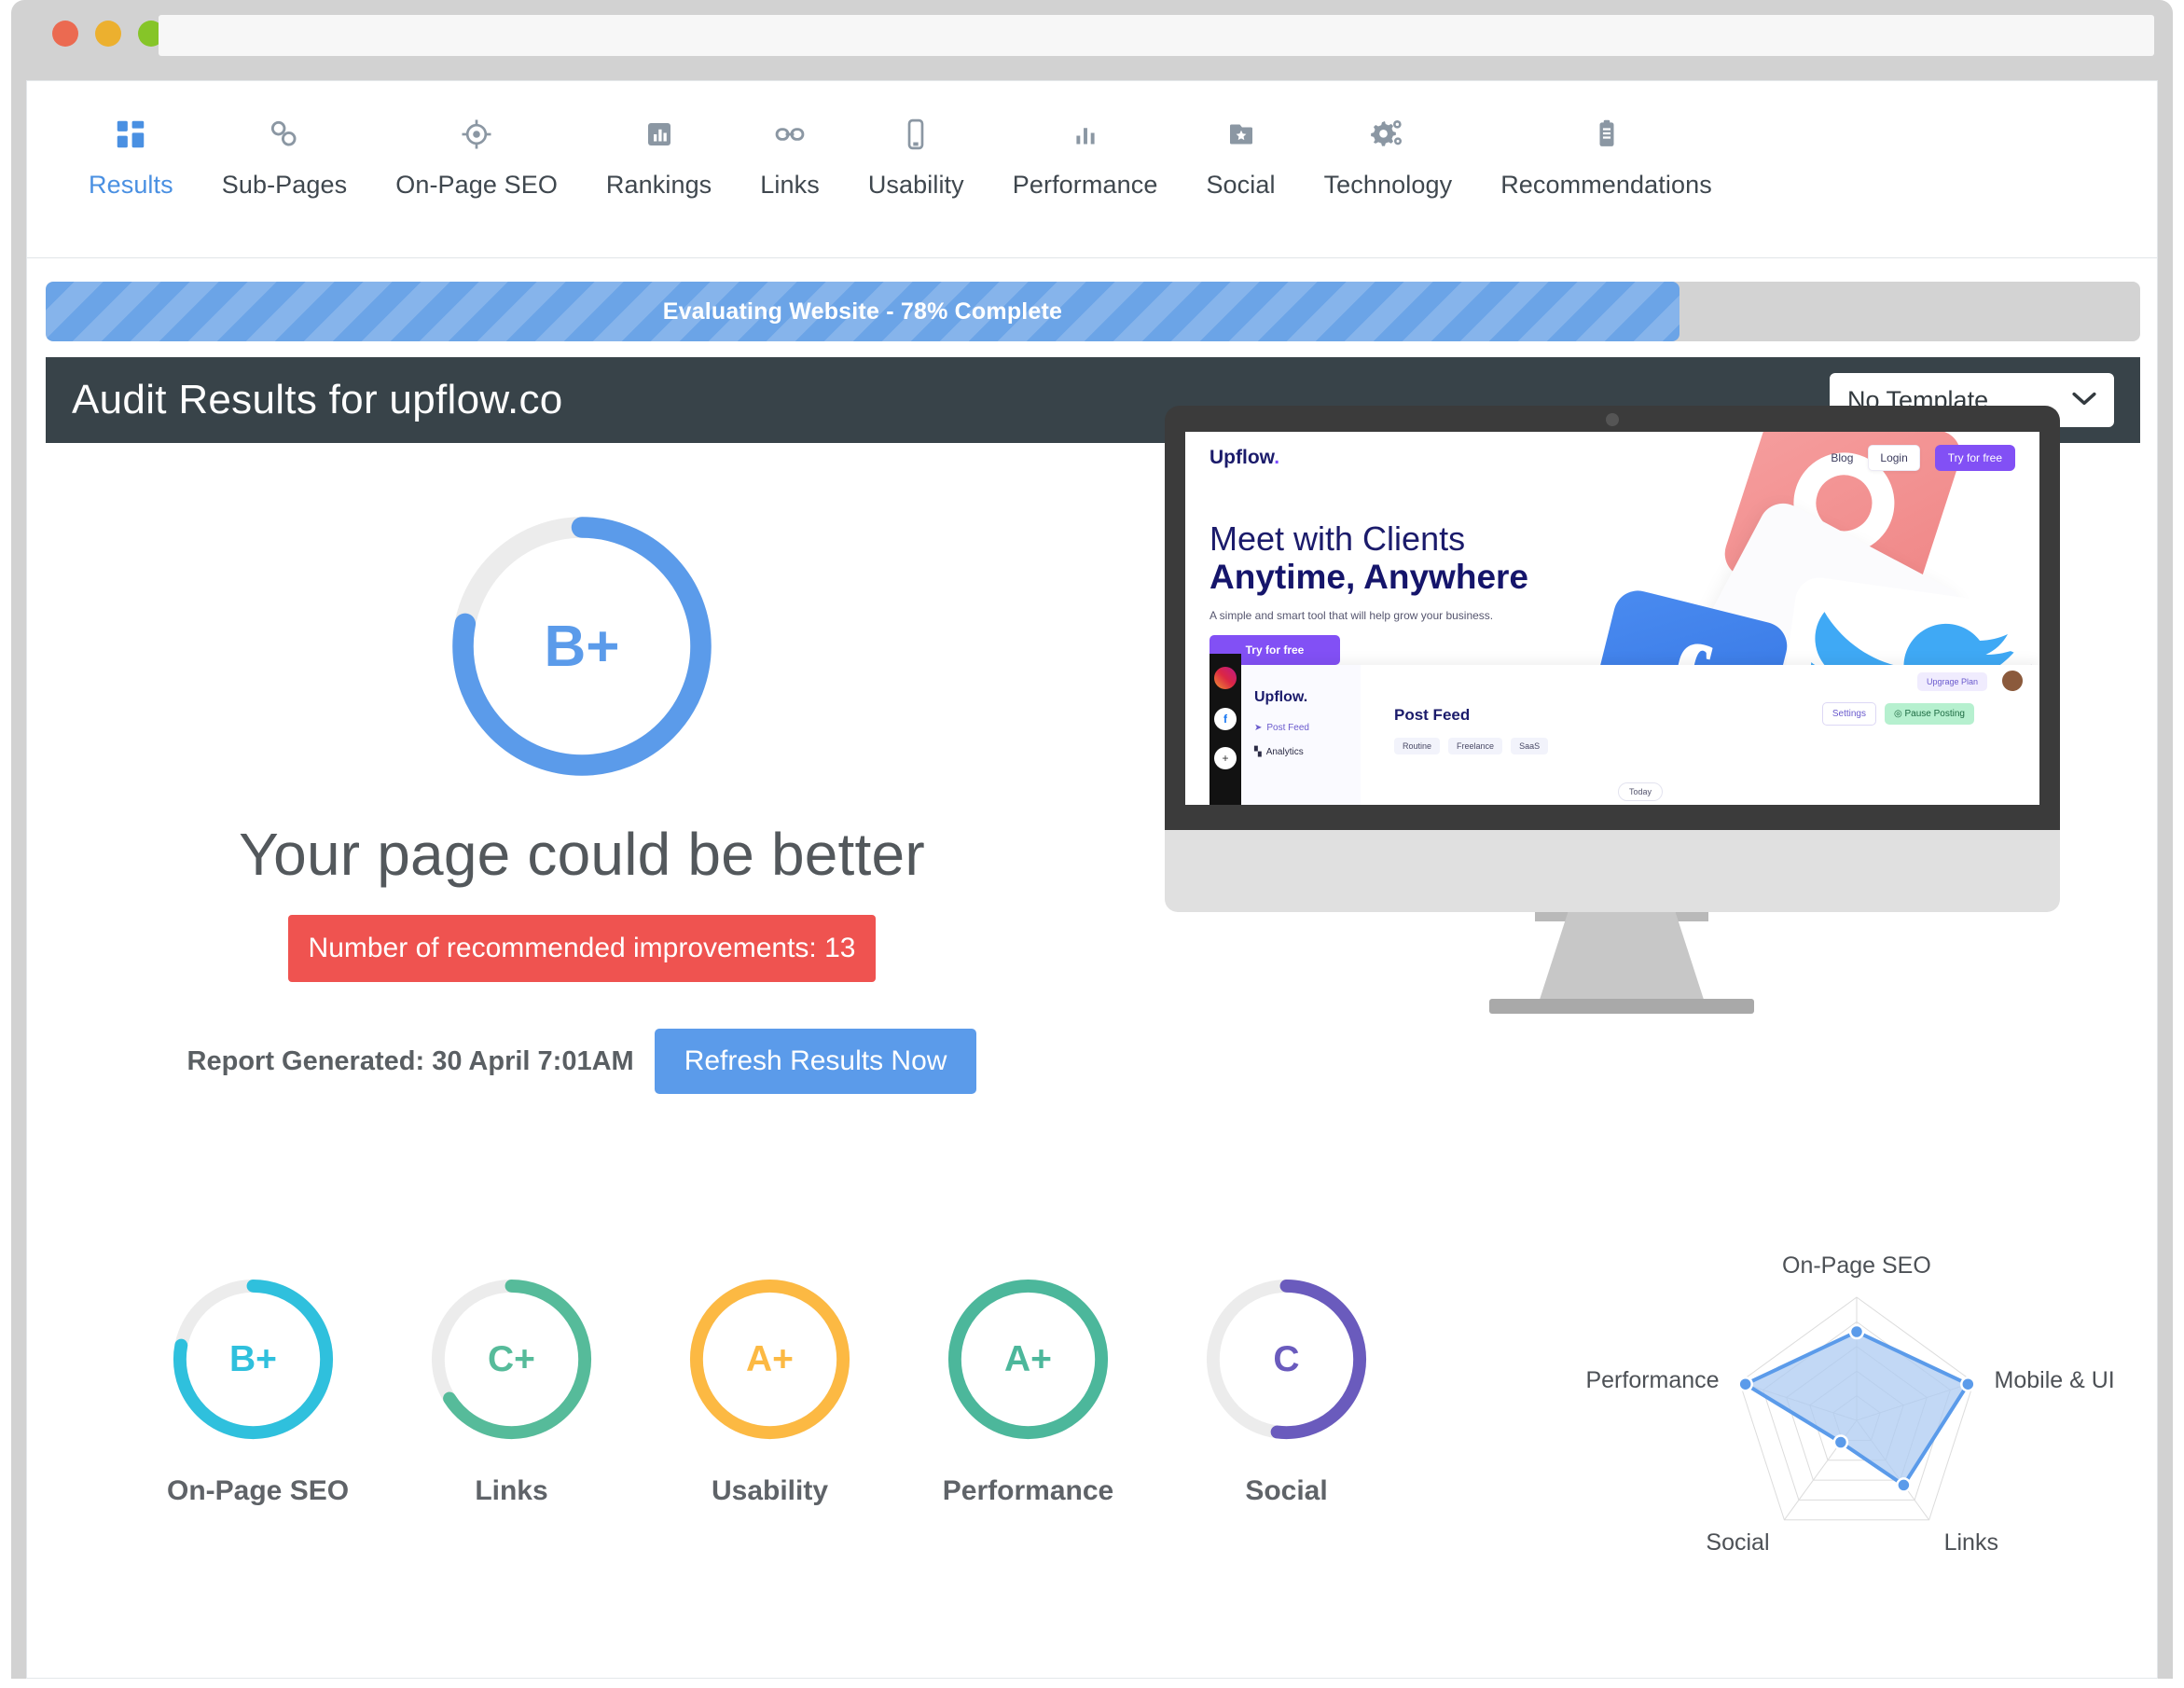 This screenshot has height=1688, width=2184. I want to click on mobile-phone-icon, so click(915, 134).